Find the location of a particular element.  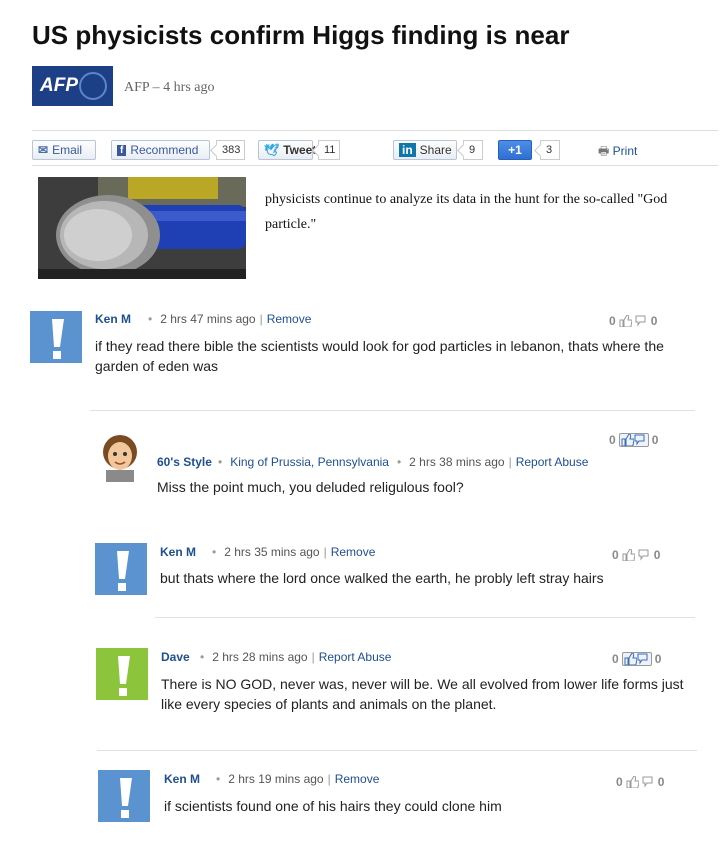

tweet-count: 11 is located at coordinates (329, 150).